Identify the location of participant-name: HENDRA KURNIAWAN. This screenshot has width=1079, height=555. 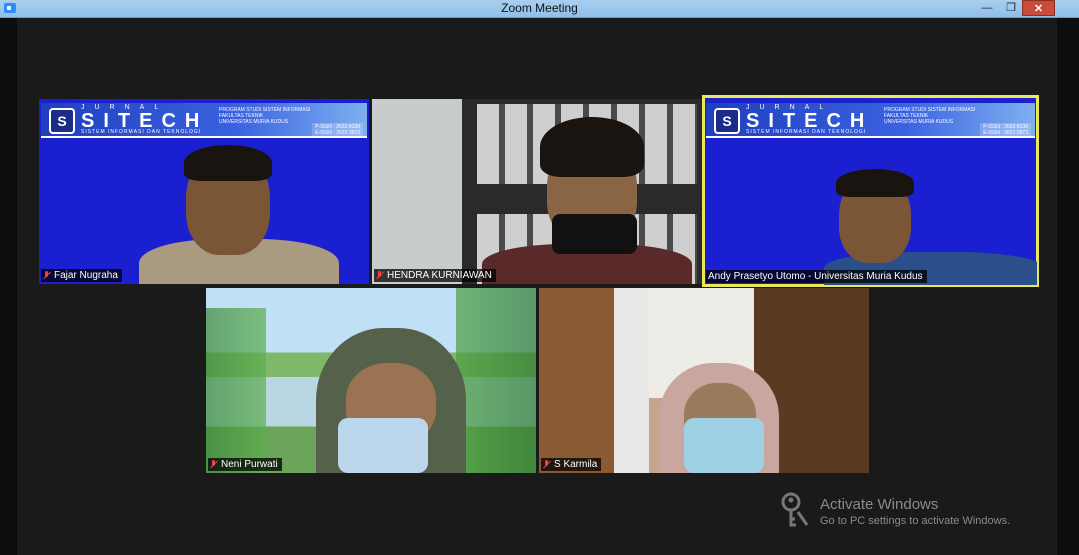
(439, 275).